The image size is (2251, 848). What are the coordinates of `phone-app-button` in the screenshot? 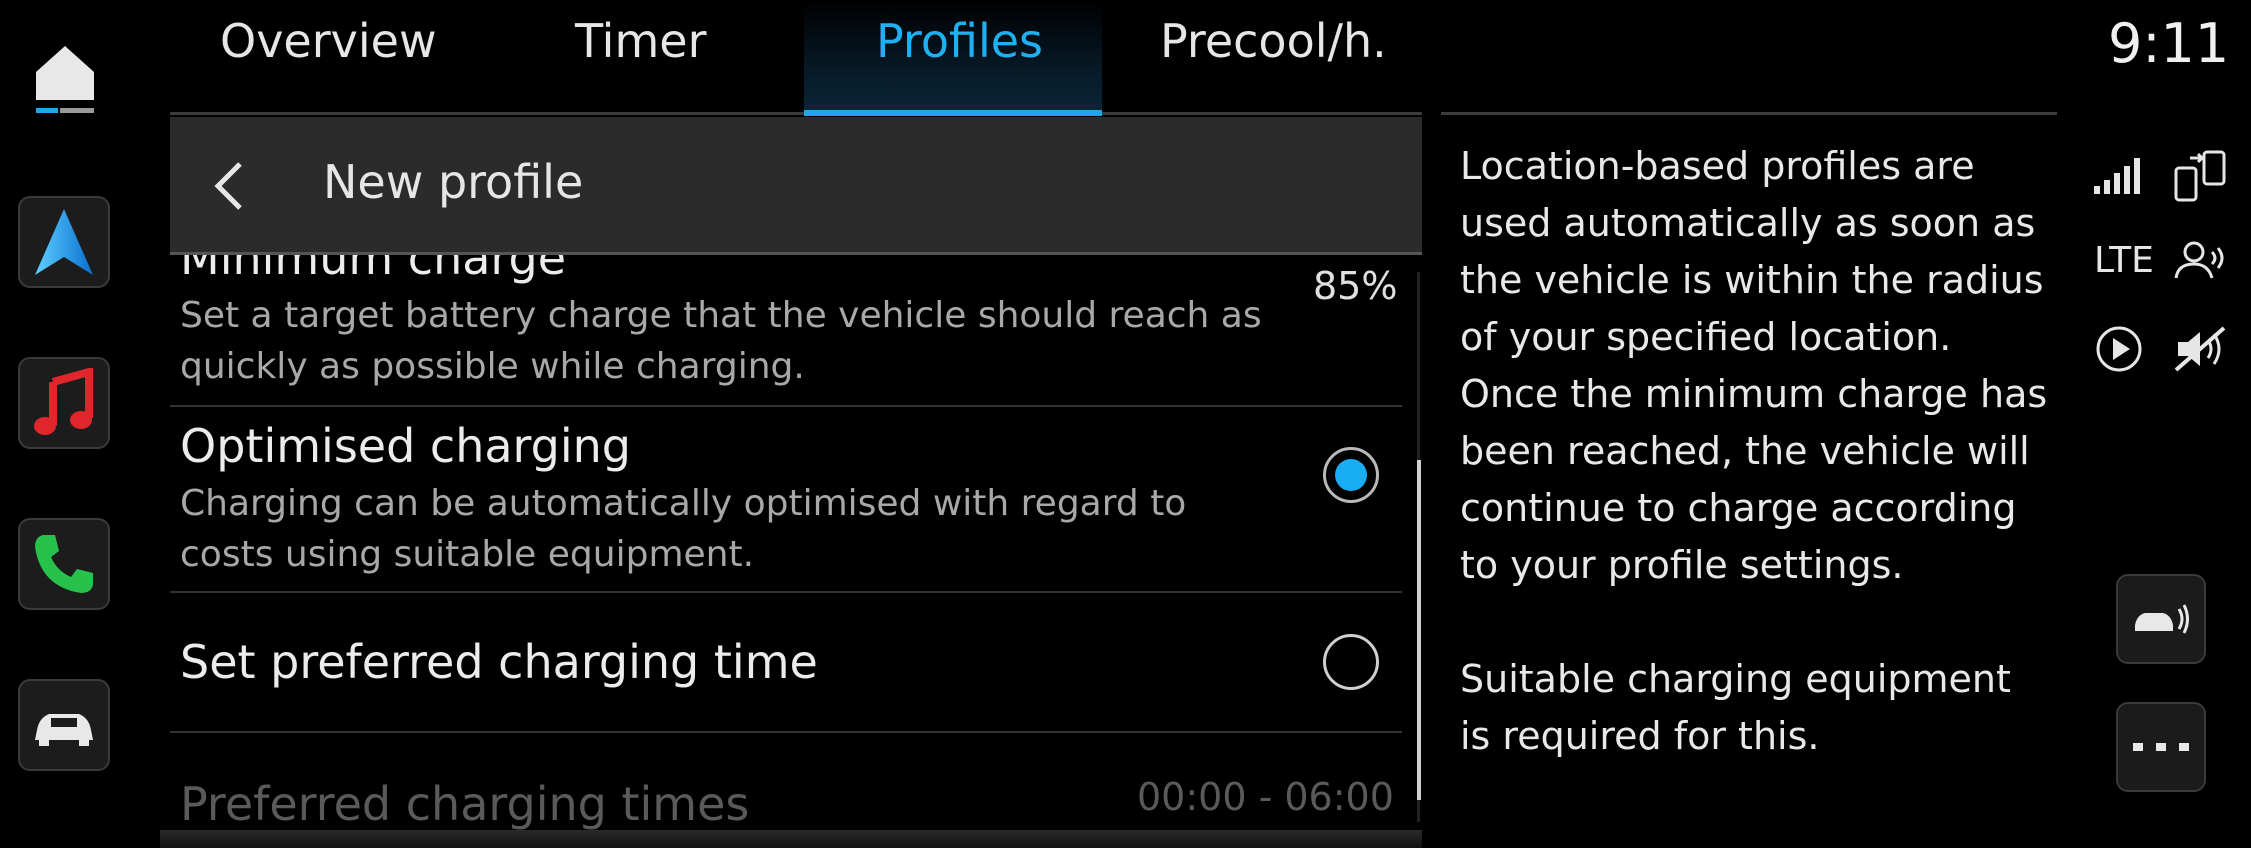 It's located at (64, 564).